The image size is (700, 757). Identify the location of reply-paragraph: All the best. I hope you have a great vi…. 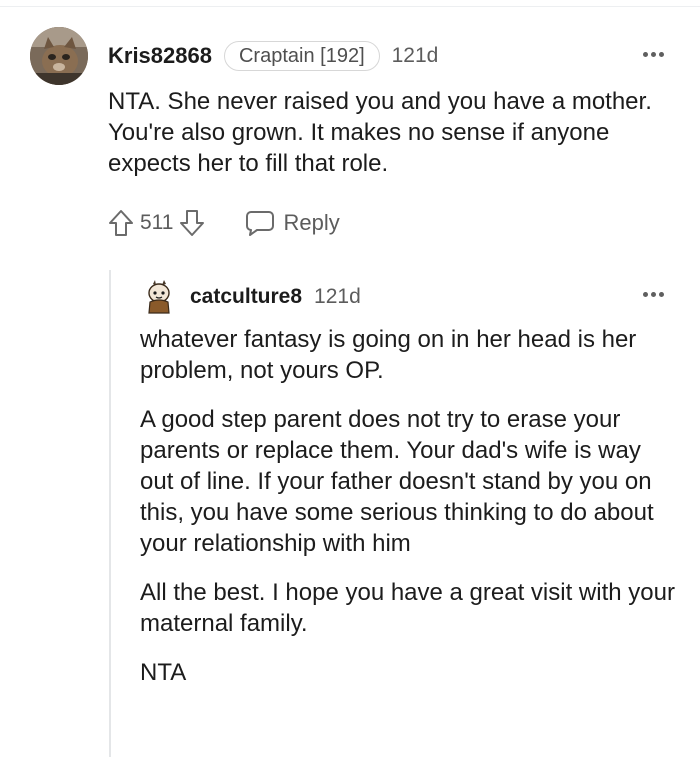
(407, 608).